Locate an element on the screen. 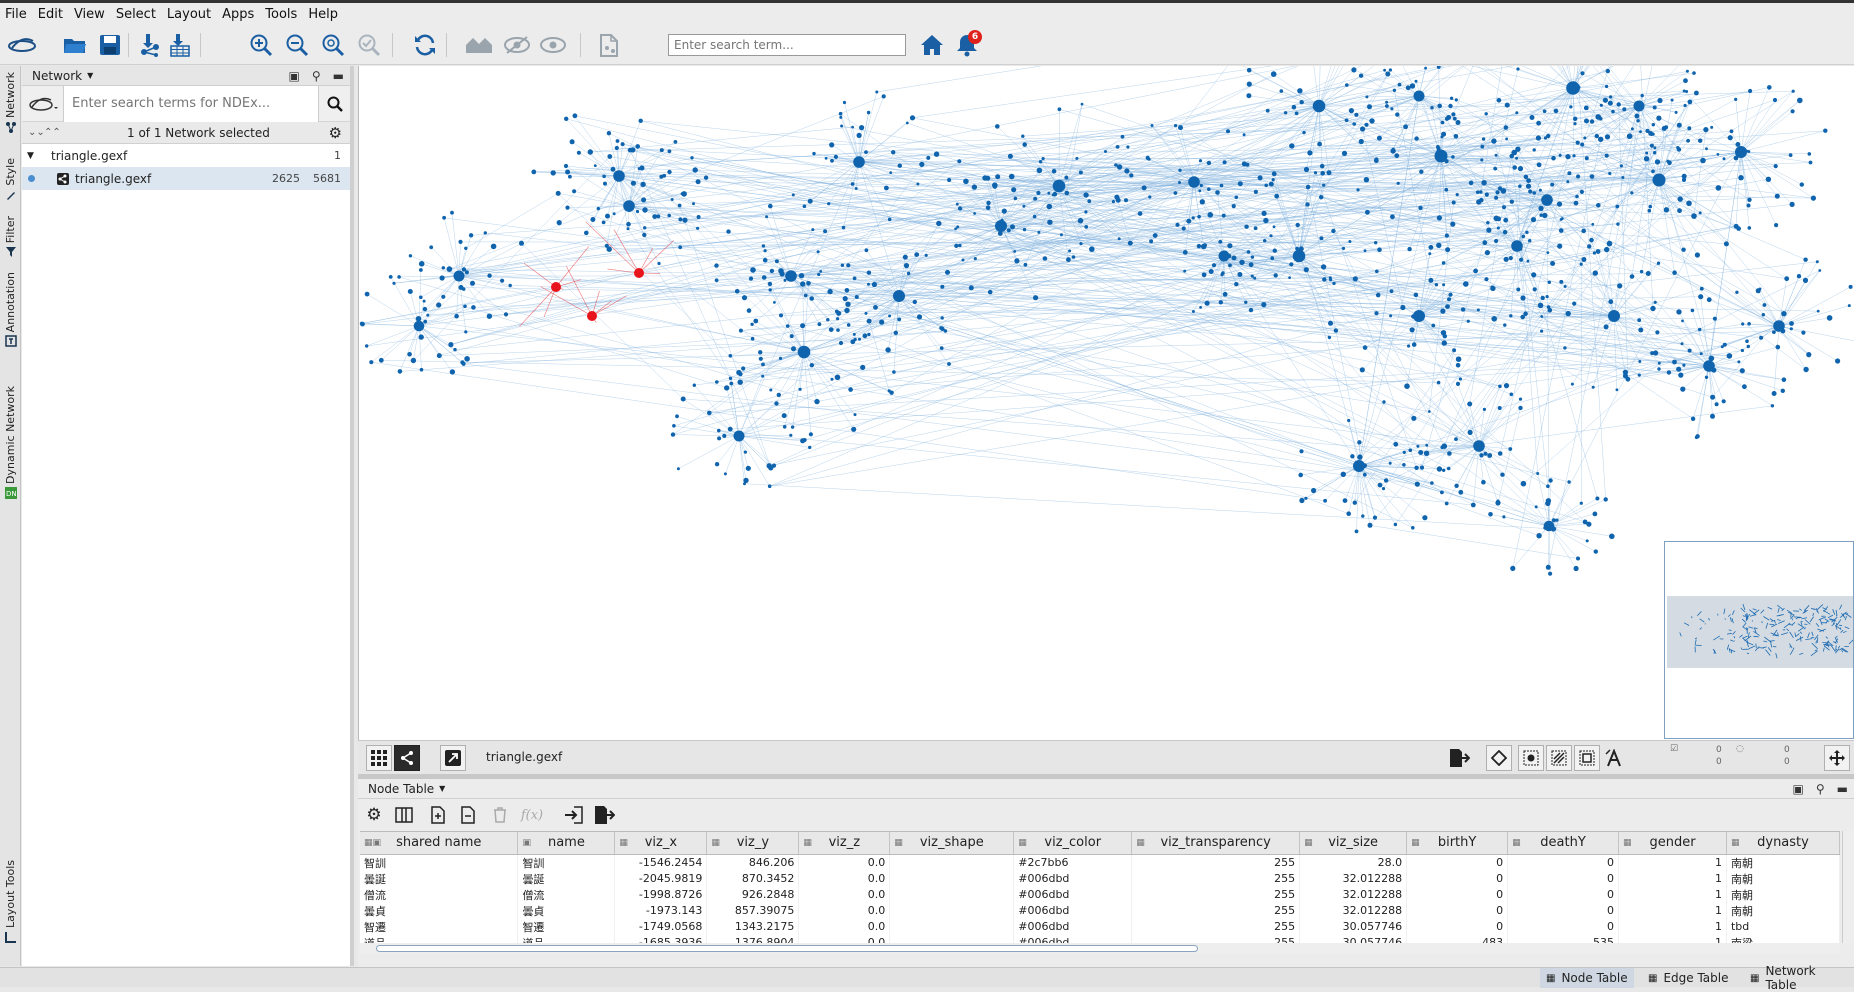  table-cell: 道品 is located at coordinates (439, 939).